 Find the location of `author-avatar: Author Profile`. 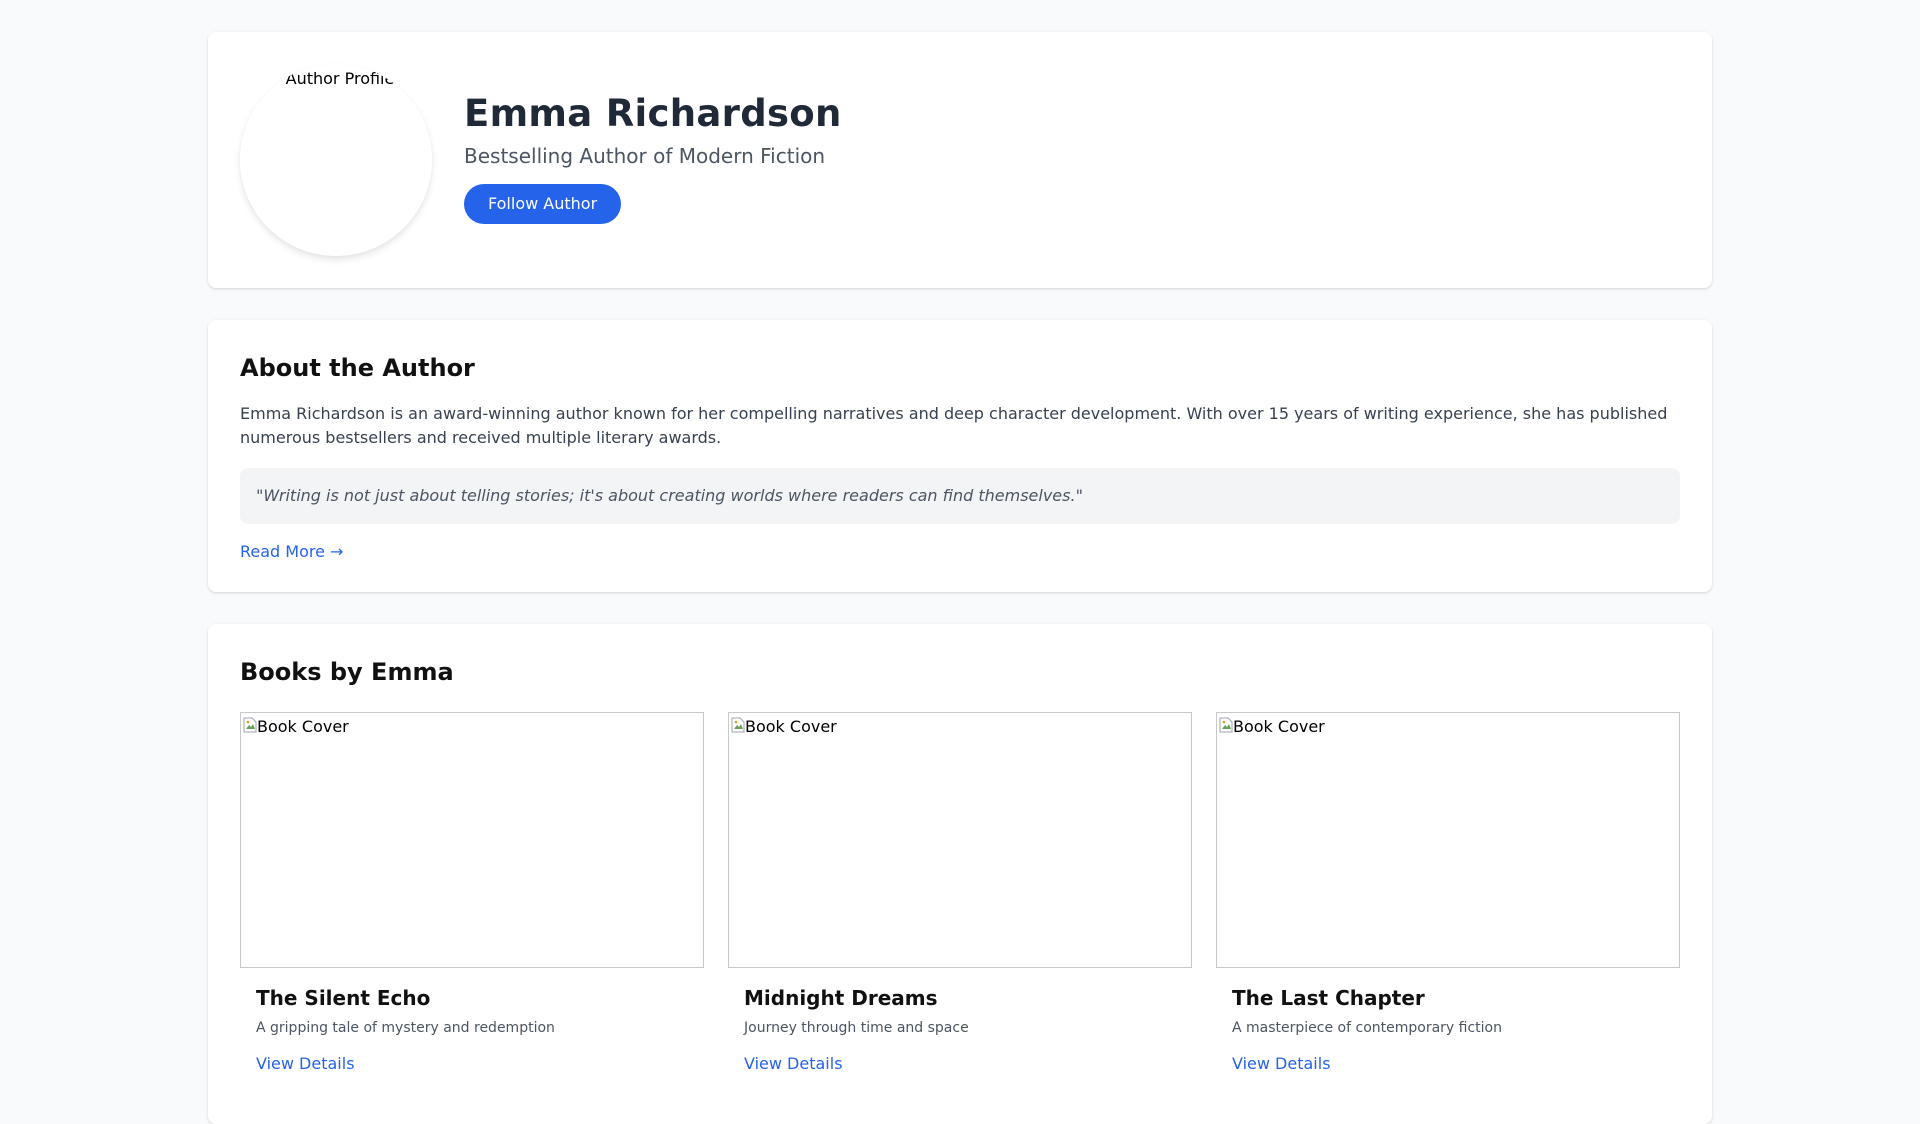

author-avatar: Author Profile is located at coordinates (336, 160).